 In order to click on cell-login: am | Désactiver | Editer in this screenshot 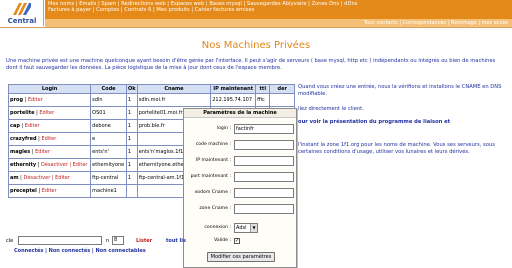, I will do `click(49, 178)`.